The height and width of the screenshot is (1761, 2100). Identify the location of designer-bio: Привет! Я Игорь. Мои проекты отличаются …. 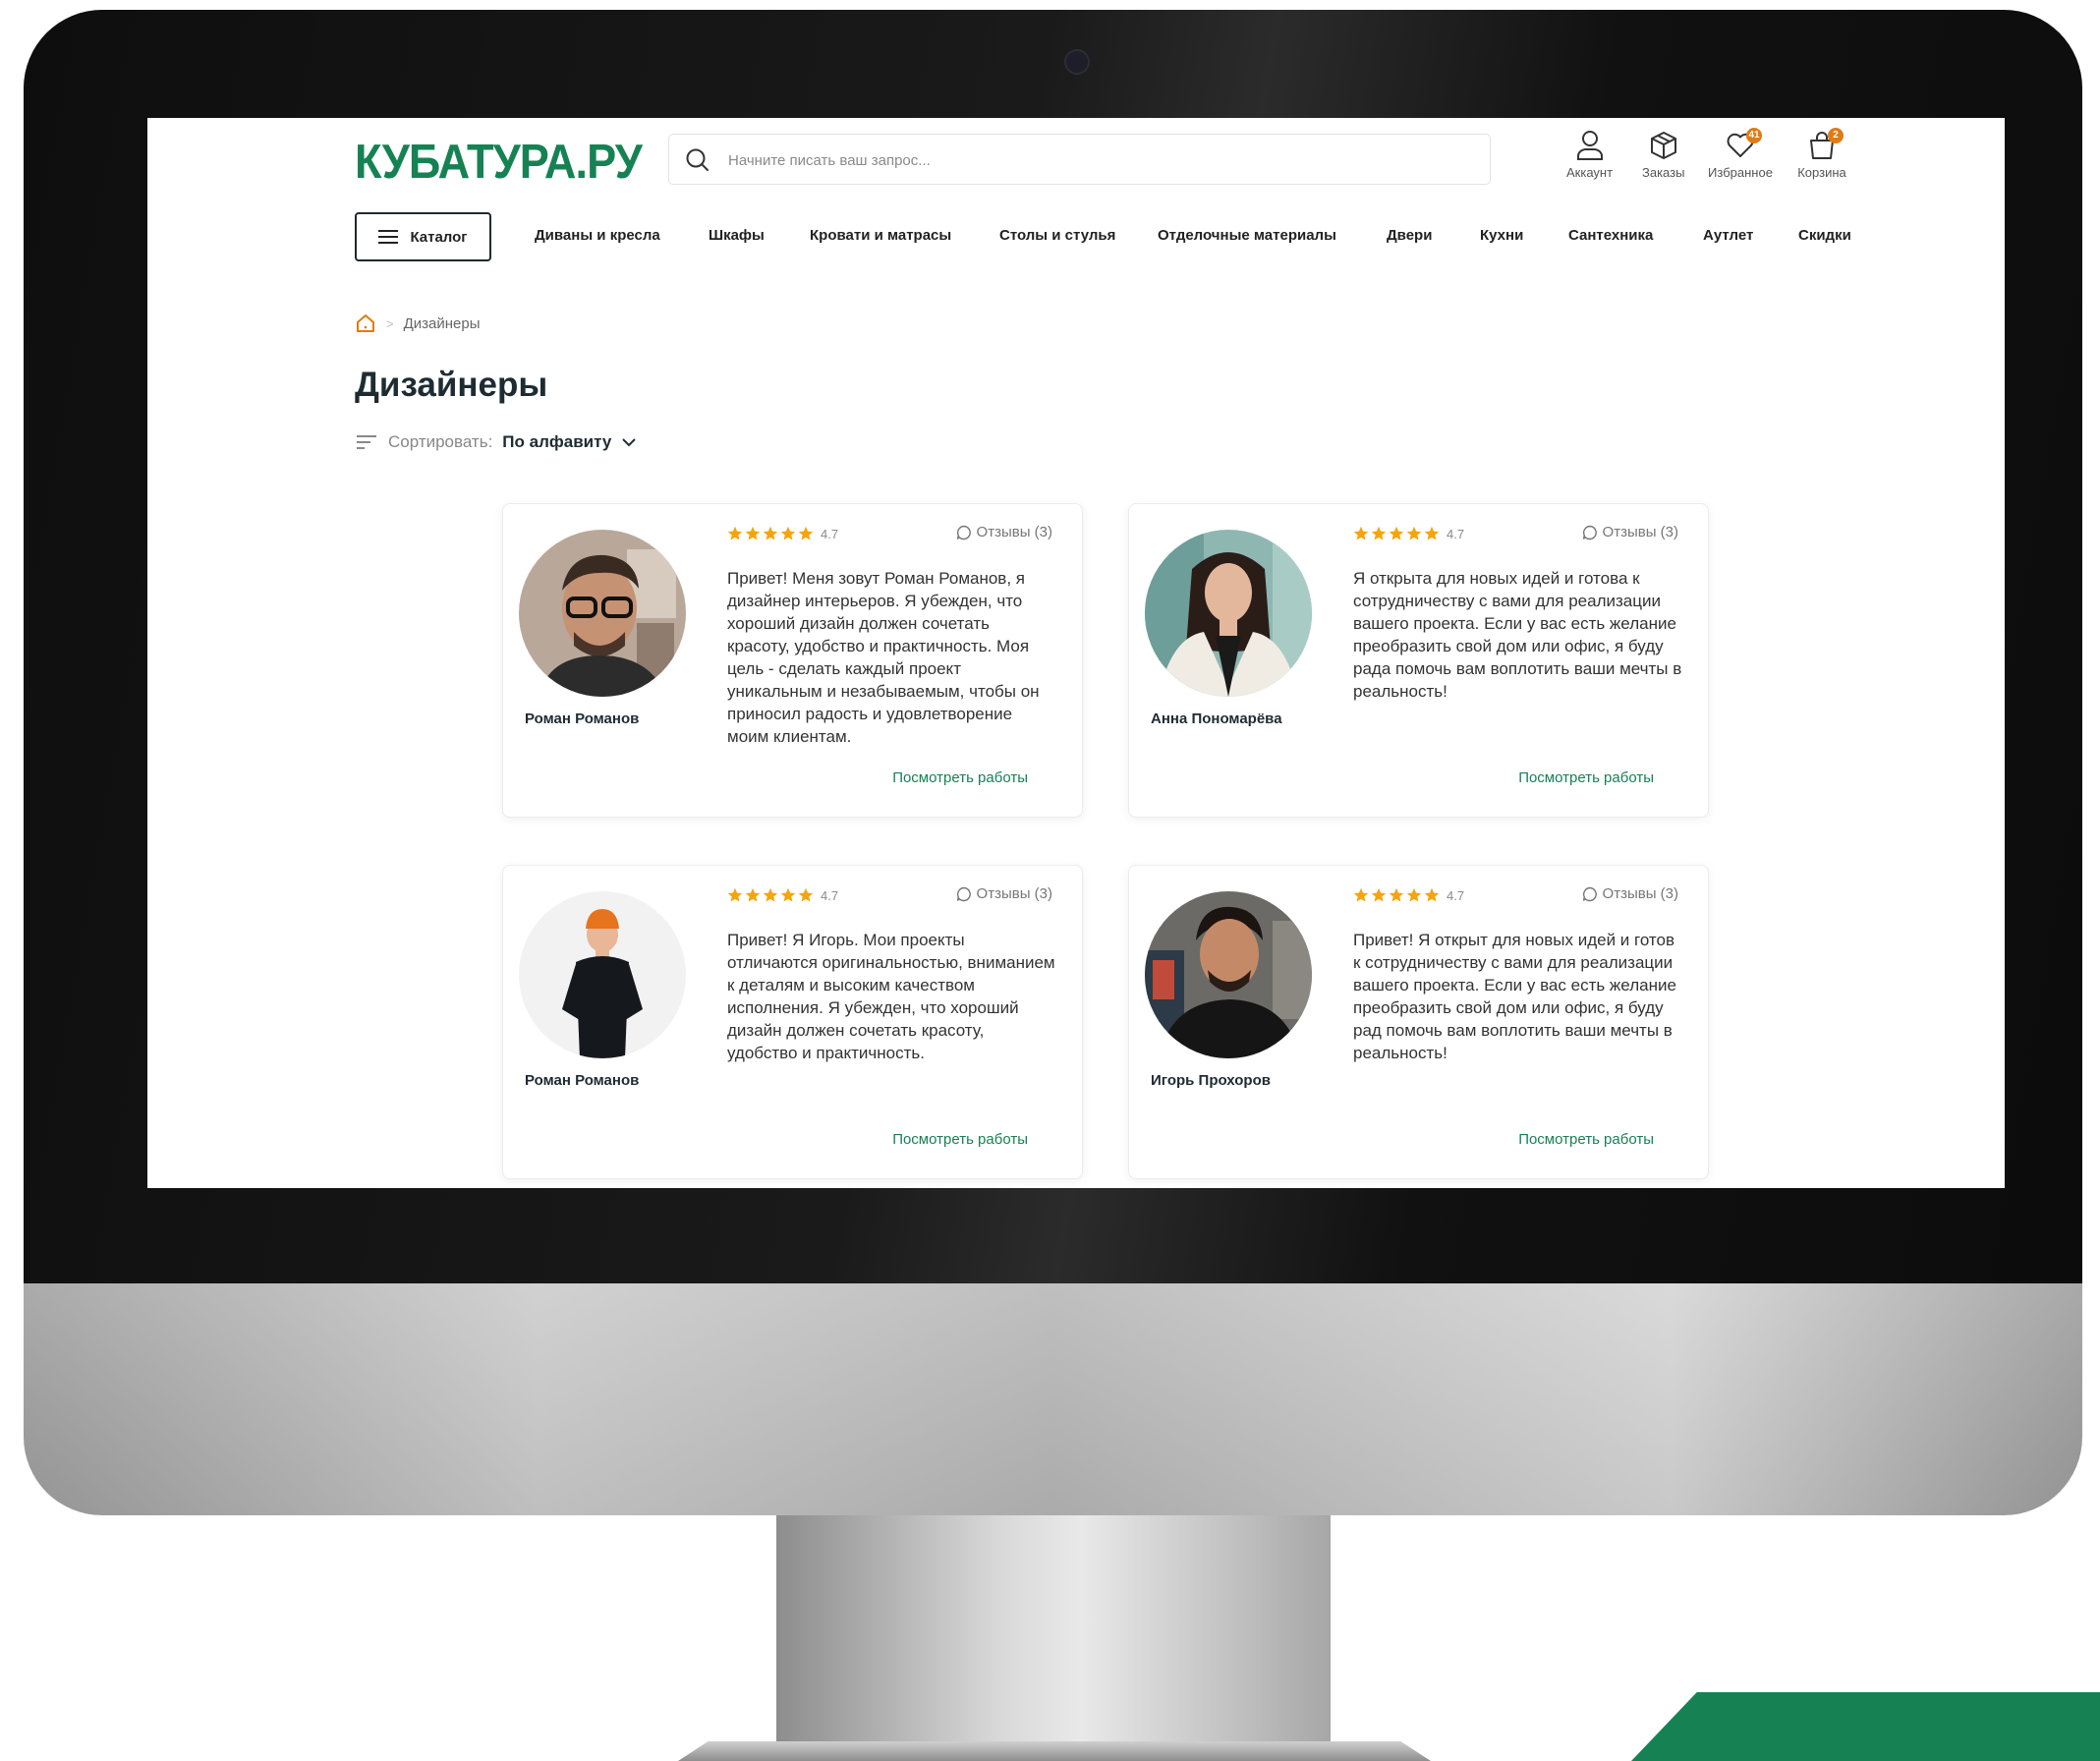
(891, 996).